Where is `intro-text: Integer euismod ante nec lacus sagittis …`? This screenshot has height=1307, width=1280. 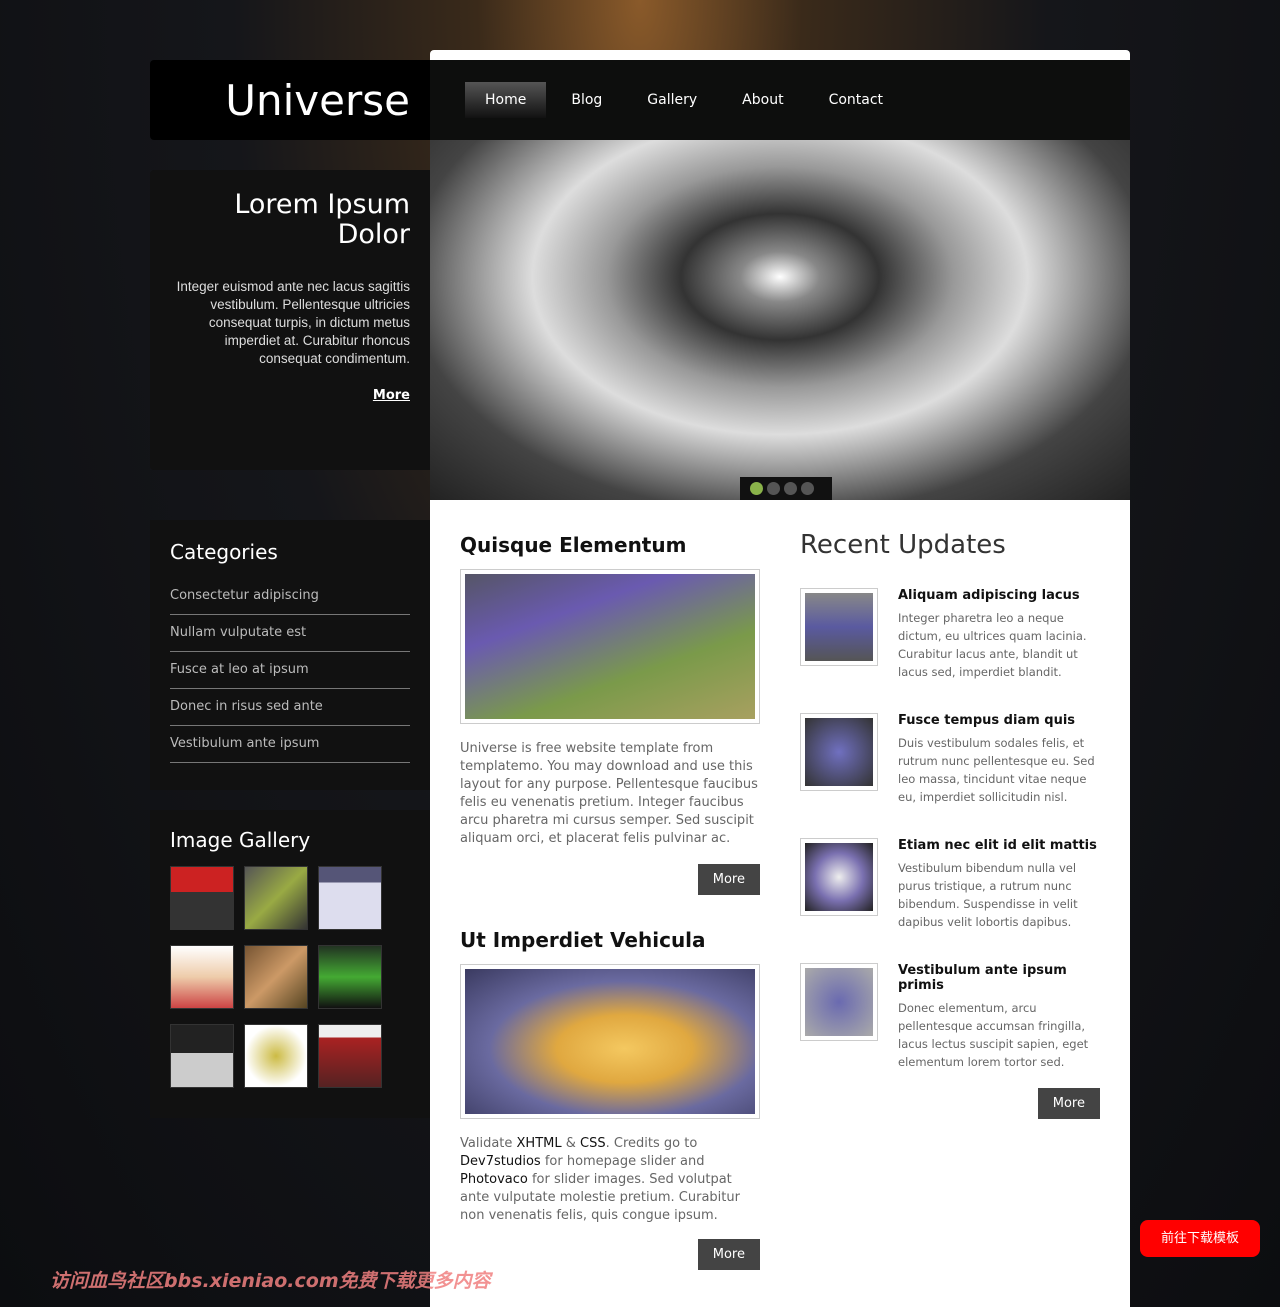
intro-text: Integer euismod ante nec lacus sagittis … is located at coordinates (293, 322).